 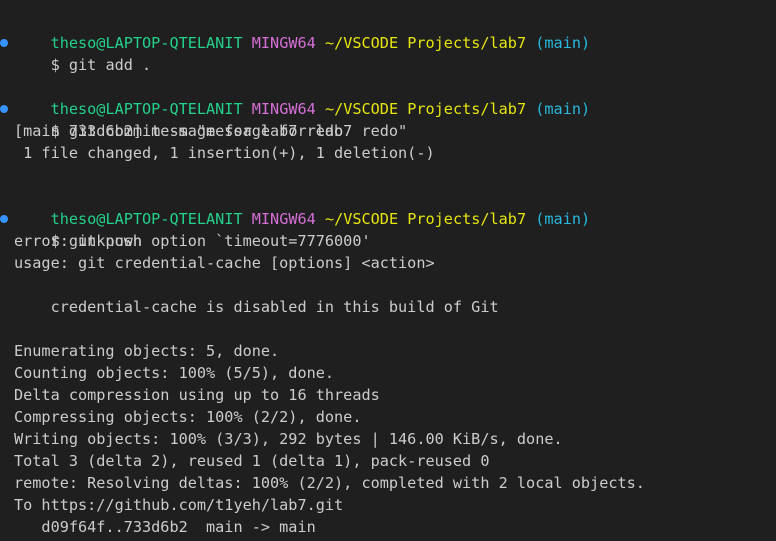 I want to click on output-line: Compressing objects: 100% (2/2), done., so click(x=188, y=417).